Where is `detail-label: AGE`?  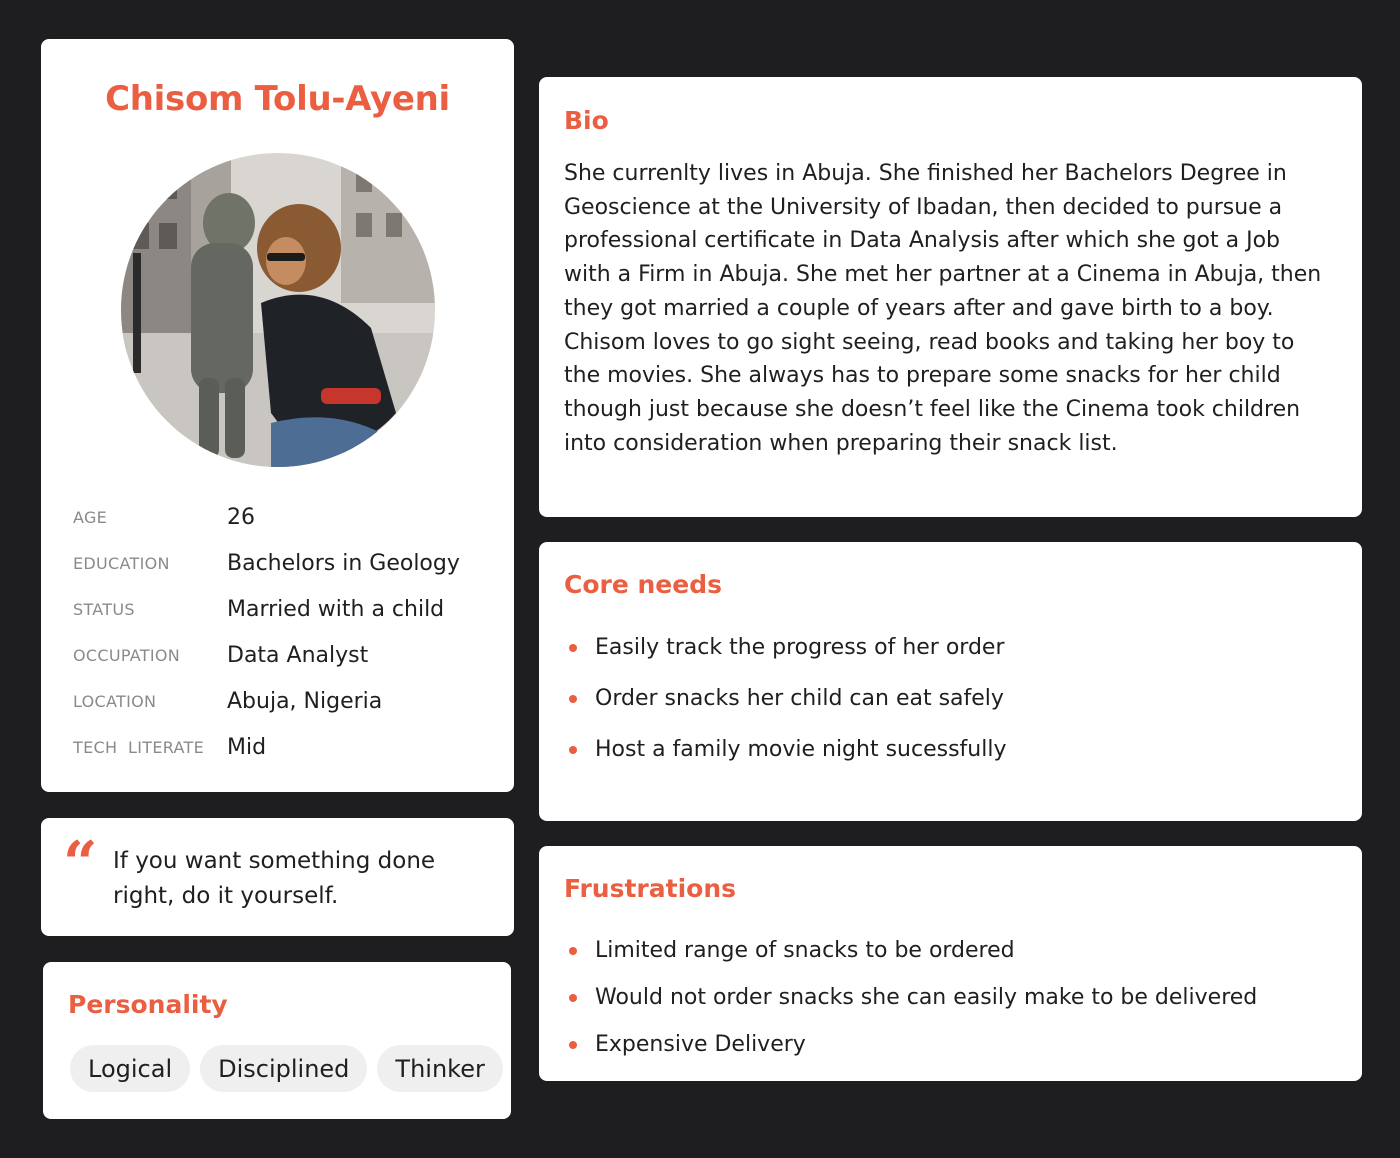
detail-label: AGE is located at coordinates (90, 517).